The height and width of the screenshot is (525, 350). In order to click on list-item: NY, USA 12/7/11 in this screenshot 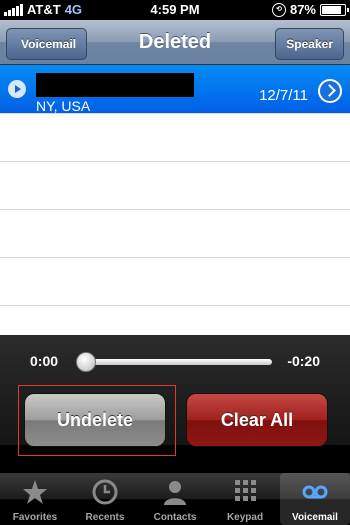, I will do `click(175, 89)`.